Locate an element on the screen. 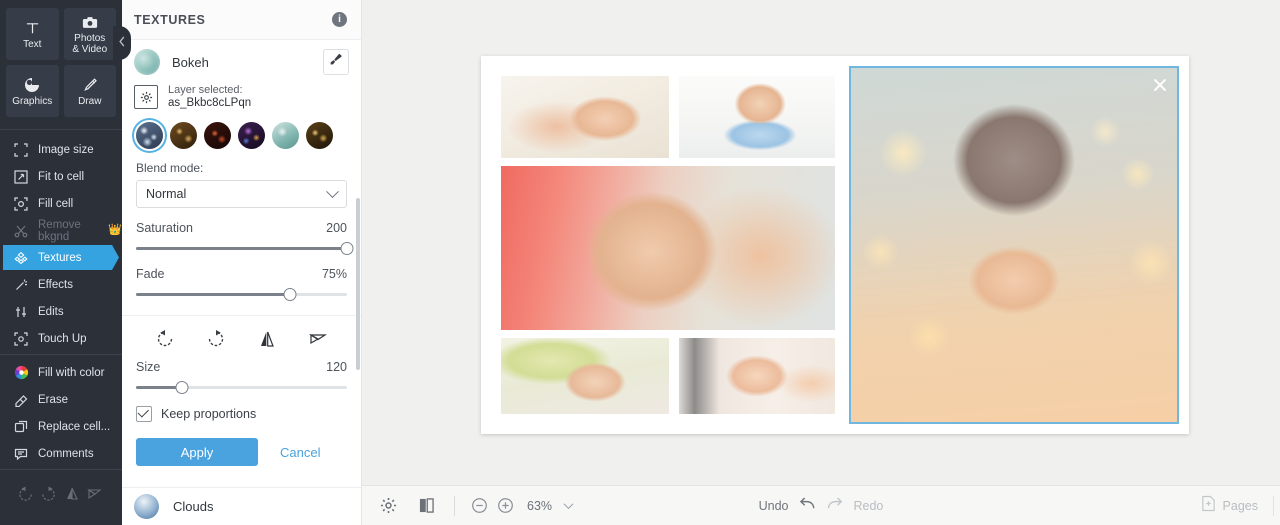  sidebar-item-remove-bkgnd-label: Remove bkgnd is located at coordinates (59, 230).